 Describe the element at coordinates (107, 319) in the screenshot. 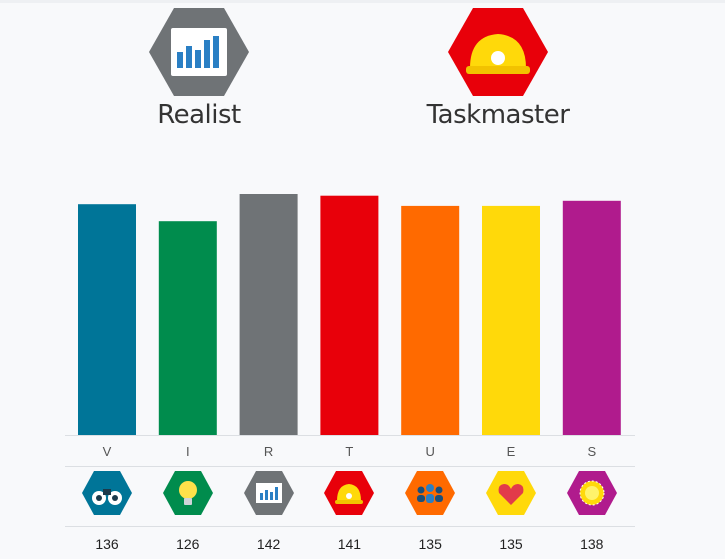

I see `bar-V` at that location.